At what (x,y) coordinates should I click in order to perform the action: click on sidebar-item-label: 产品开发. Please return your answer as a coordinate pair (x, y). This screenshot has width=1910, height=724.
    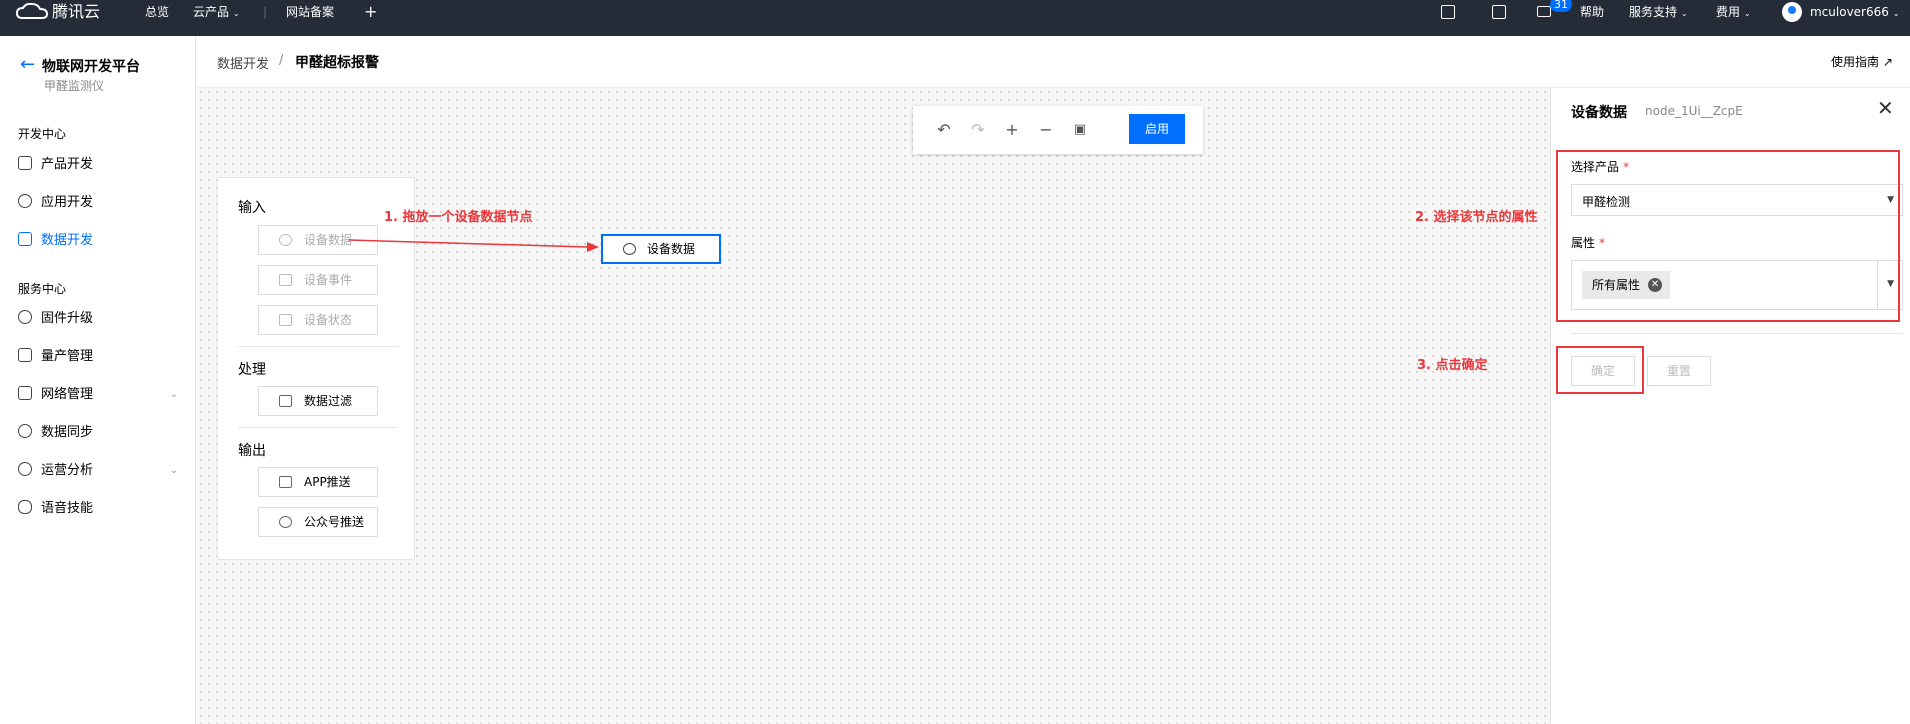
    Looking at the image, I should click on (67, 164).